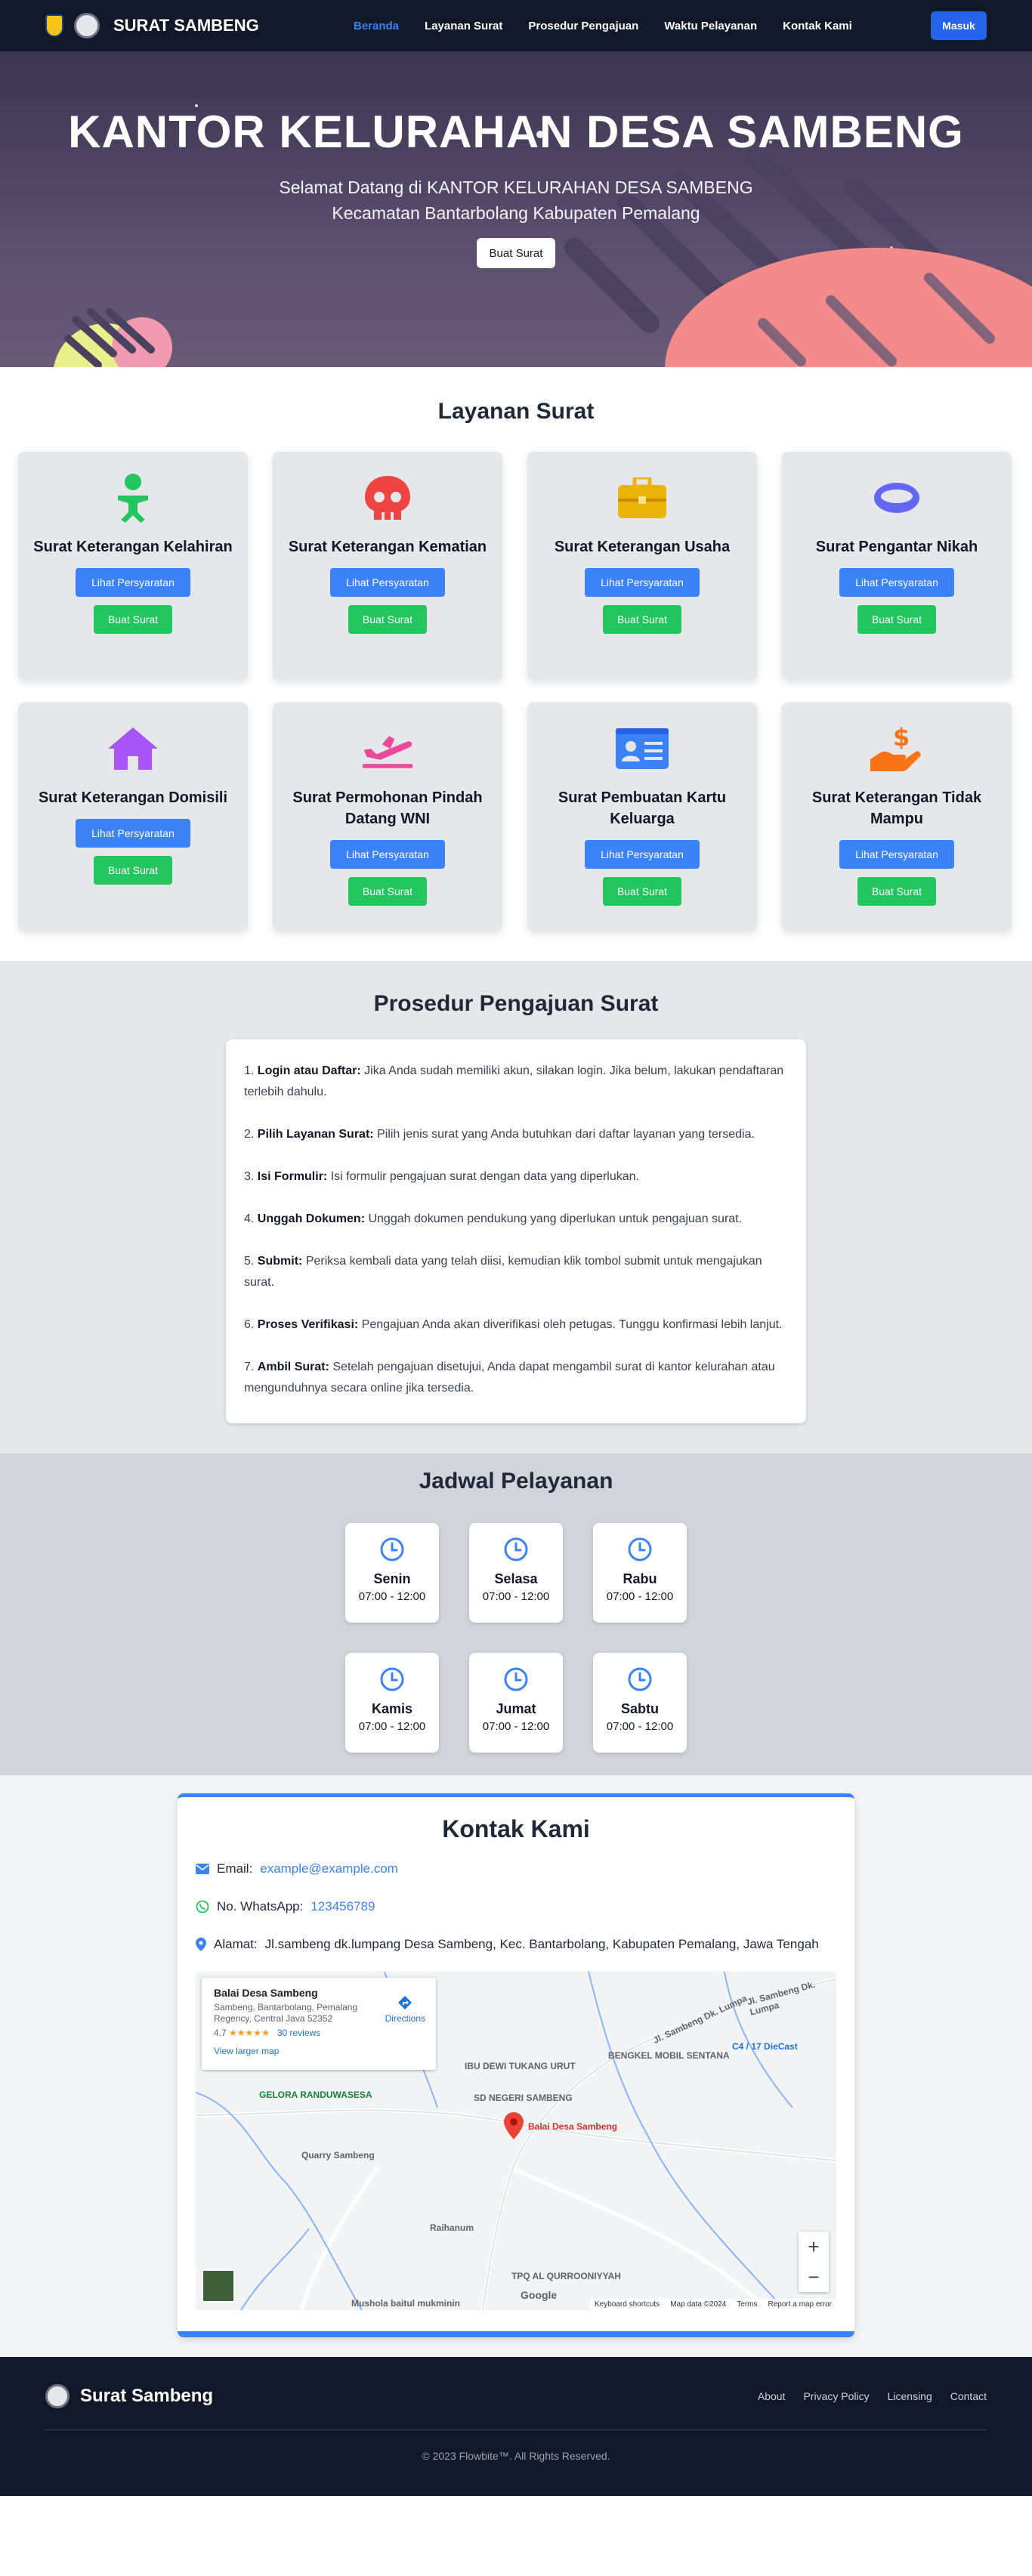 The width and height of the screenshot is (1032, 2576). I want to click on map-reviews-link: 30 reviews, so click(298, 2033).